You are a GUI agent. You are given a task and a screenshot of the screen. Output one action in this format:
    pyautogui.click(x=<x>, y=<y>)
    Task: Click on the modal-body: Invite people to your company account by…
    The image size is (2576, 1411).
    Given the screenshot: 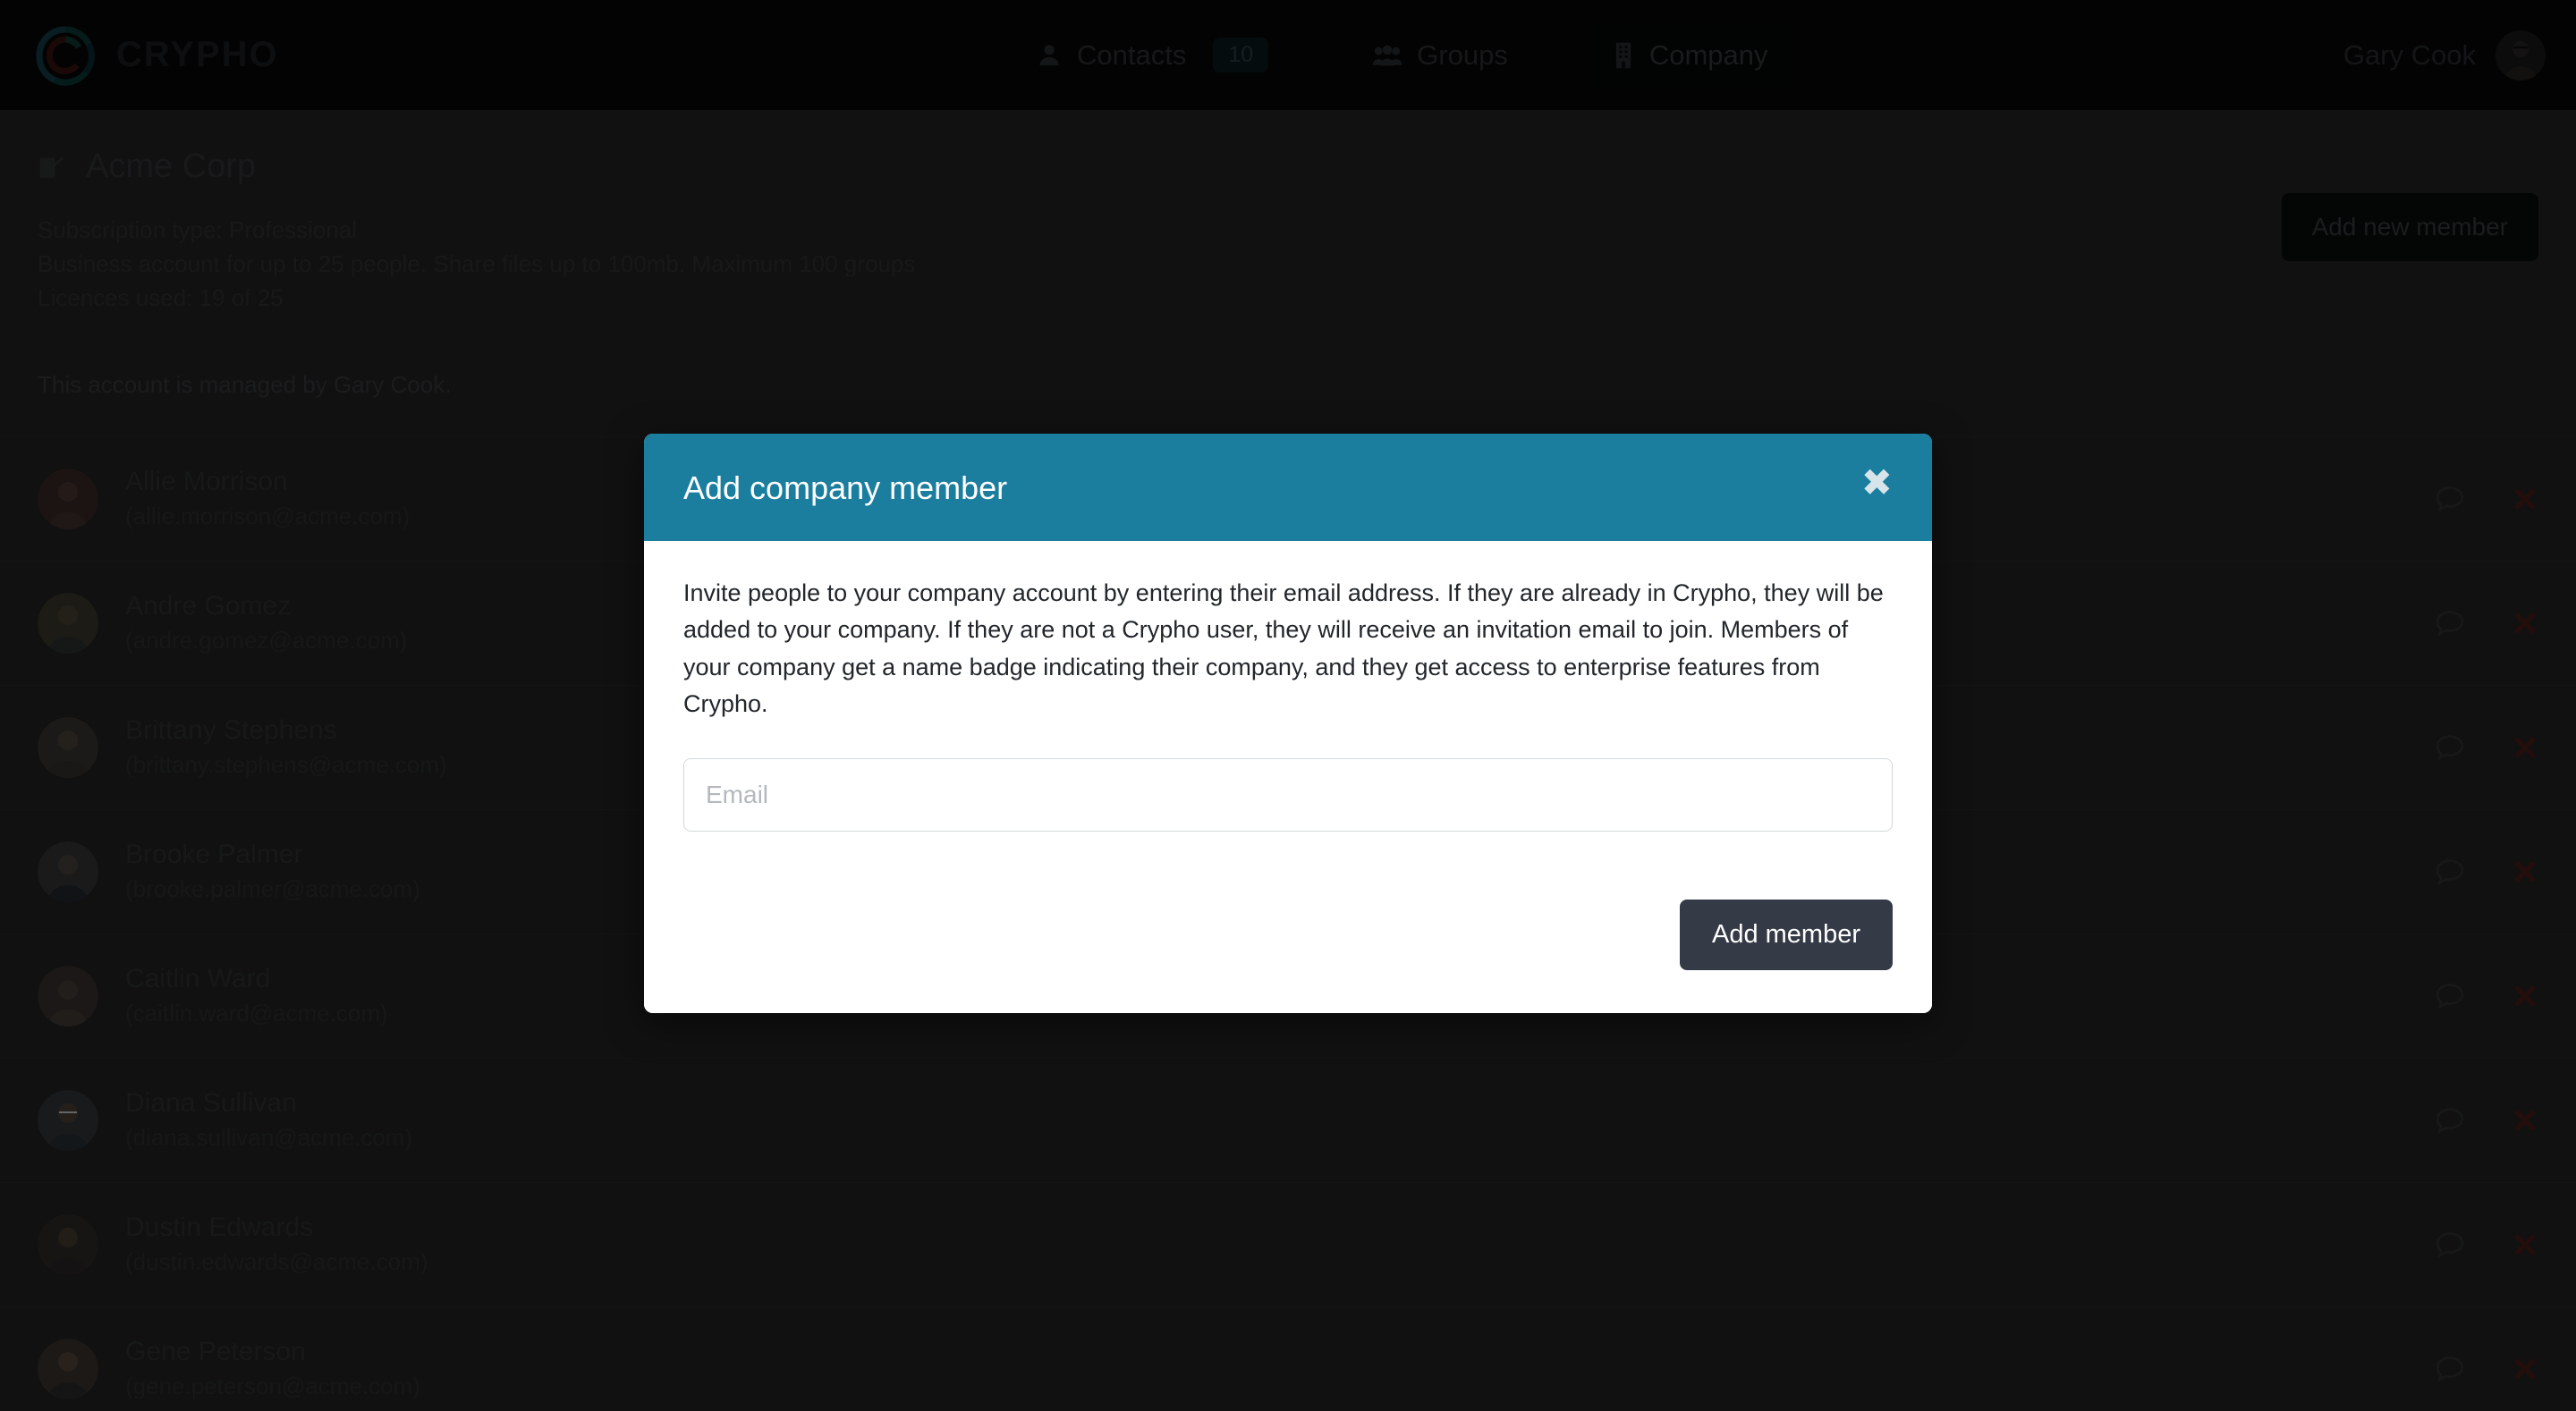 What is the action you would take?
    pyautogui.click(x=1288, y=702)
    